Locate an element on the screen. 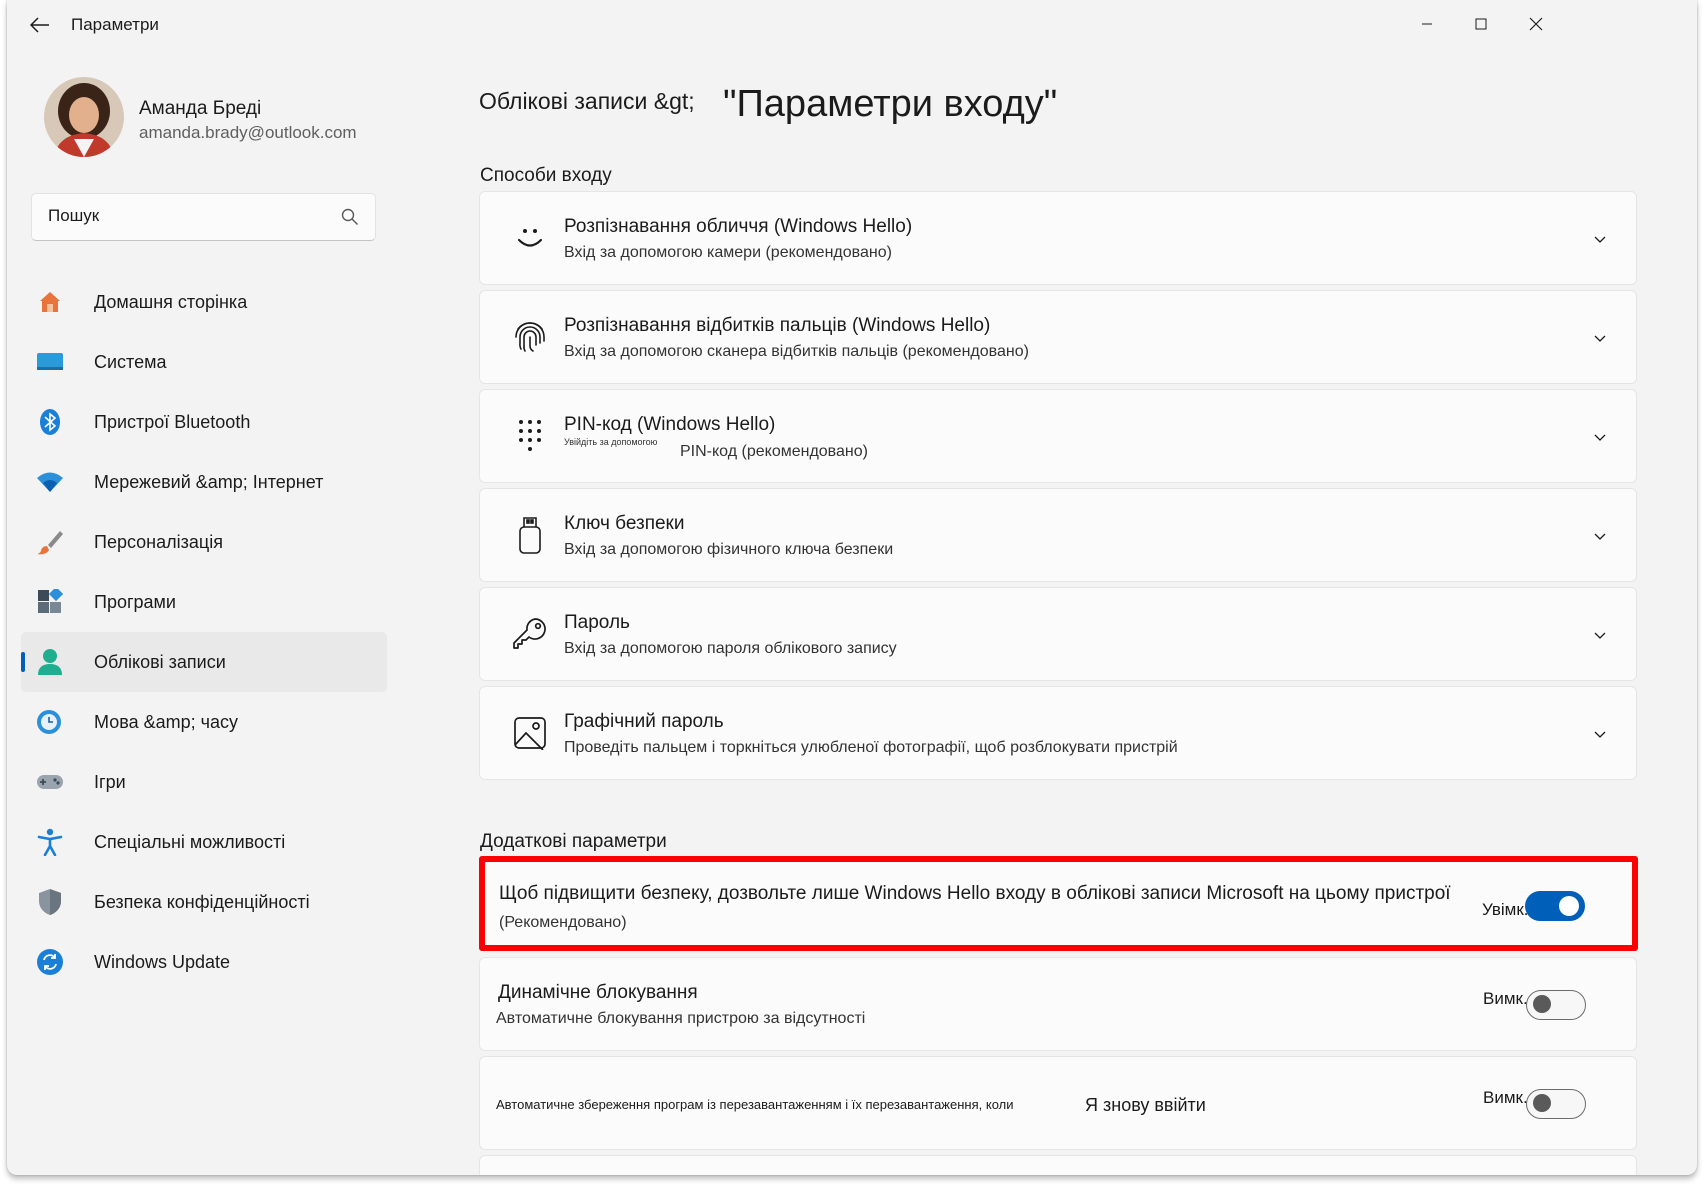 This screenshot has height=1188, width=1704. close-button is located at coordinates (1536, 24).